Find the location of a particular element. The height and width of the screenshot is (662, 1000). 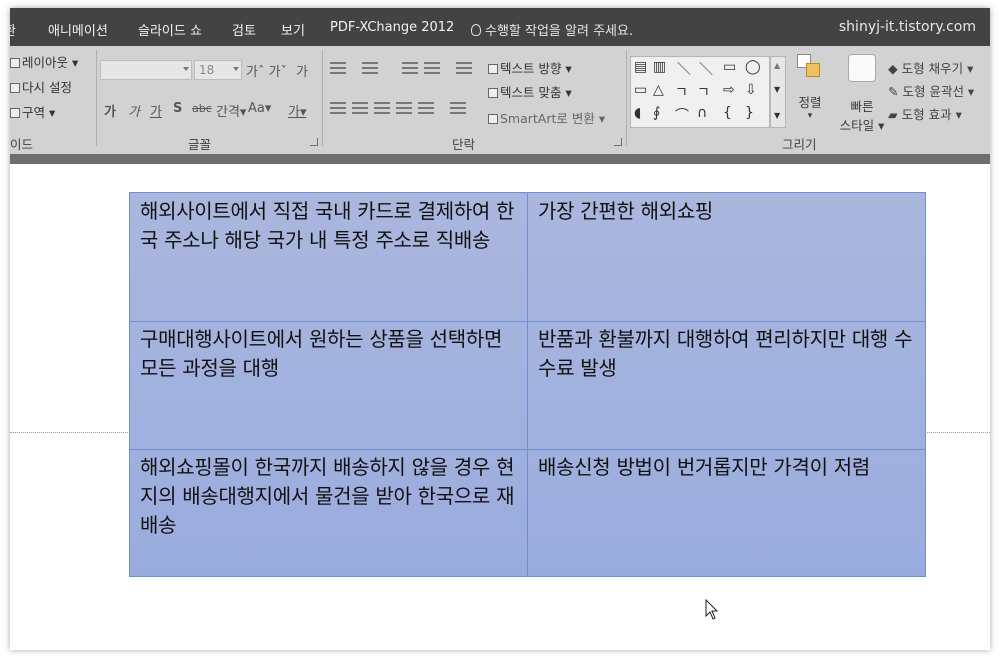

tab-transitions: 환 is located at coordinates (13, 29).